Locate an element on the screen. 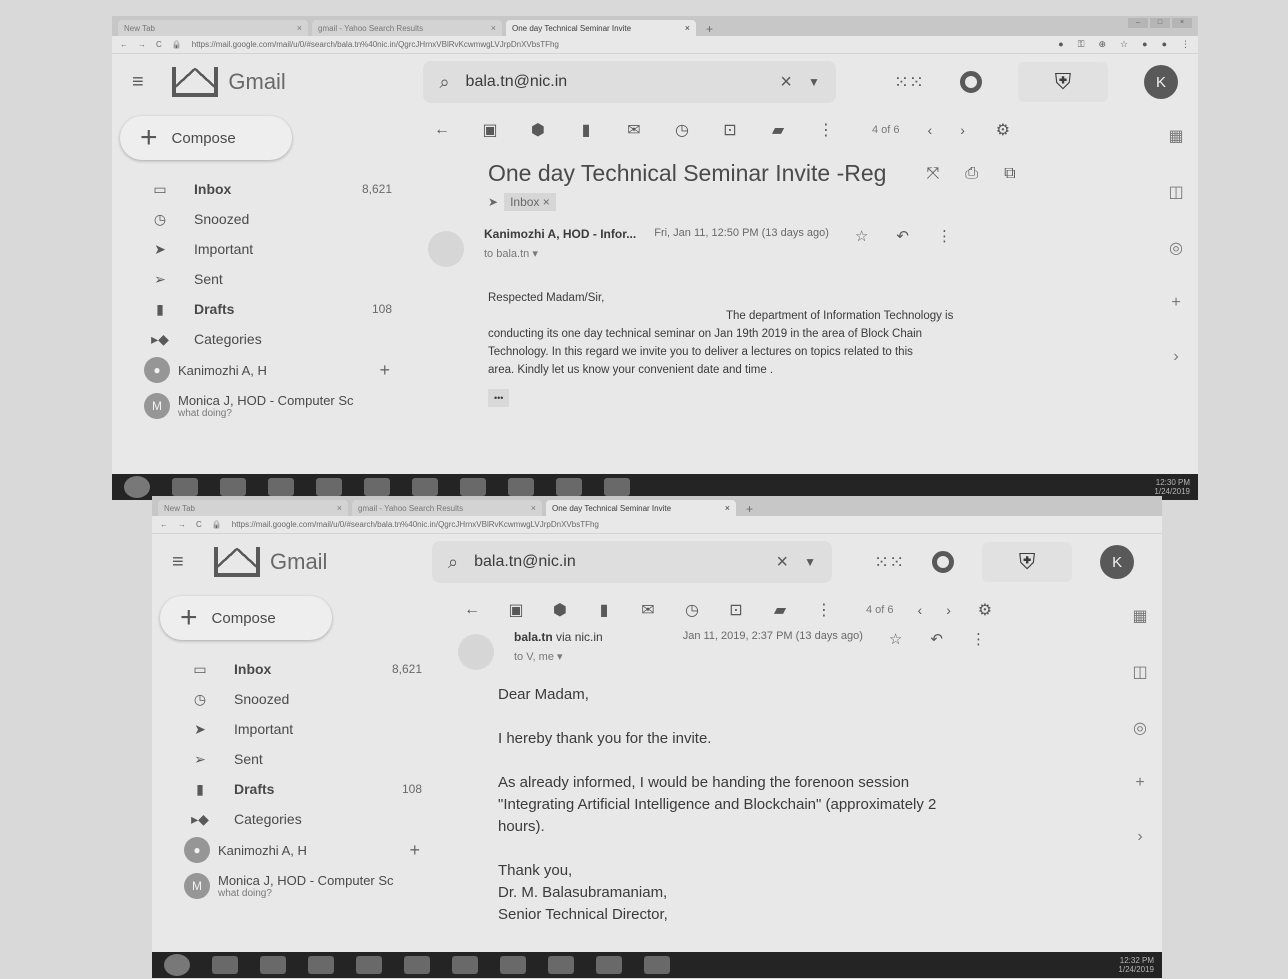  sidebar-item-sent: ➢ Sent is located at coordinates (301, 759).